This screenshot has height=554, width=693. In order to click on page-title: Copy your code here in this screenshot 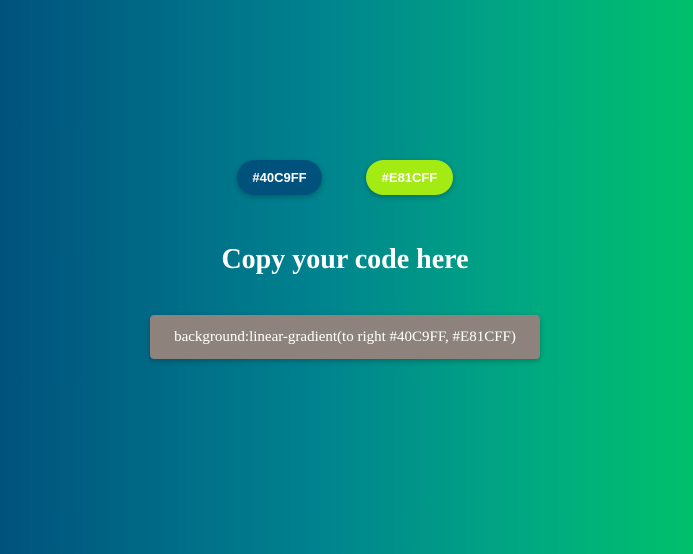, I will do `click(345, 259)`.